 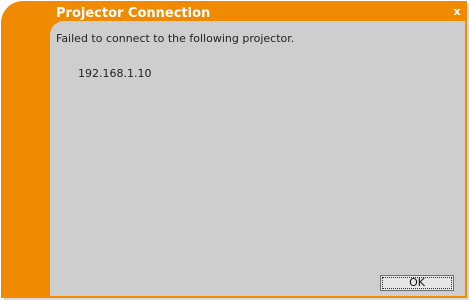 I want to click on projector-ip-address: 192.168.1.10, so click(x=115, y=73).